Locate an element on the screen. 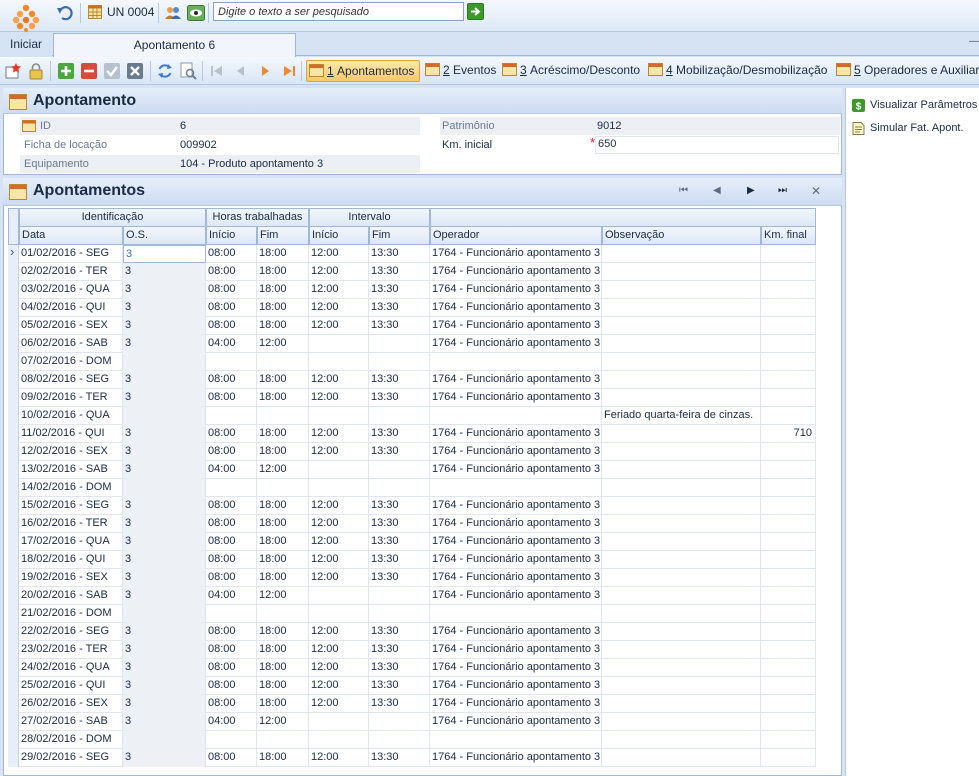 This screenshot has height=776, width=979. table-row: 14/02/2016 - DOM is located at coordinates (412, 488).